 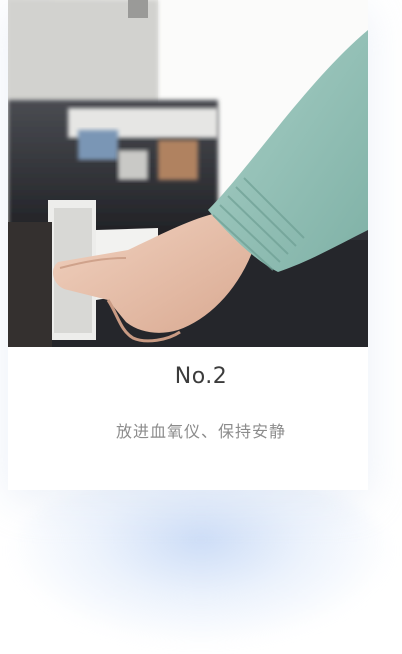 I want to click on step-description: 放进血氧仪、保持安静, so click(x=200, y=431).